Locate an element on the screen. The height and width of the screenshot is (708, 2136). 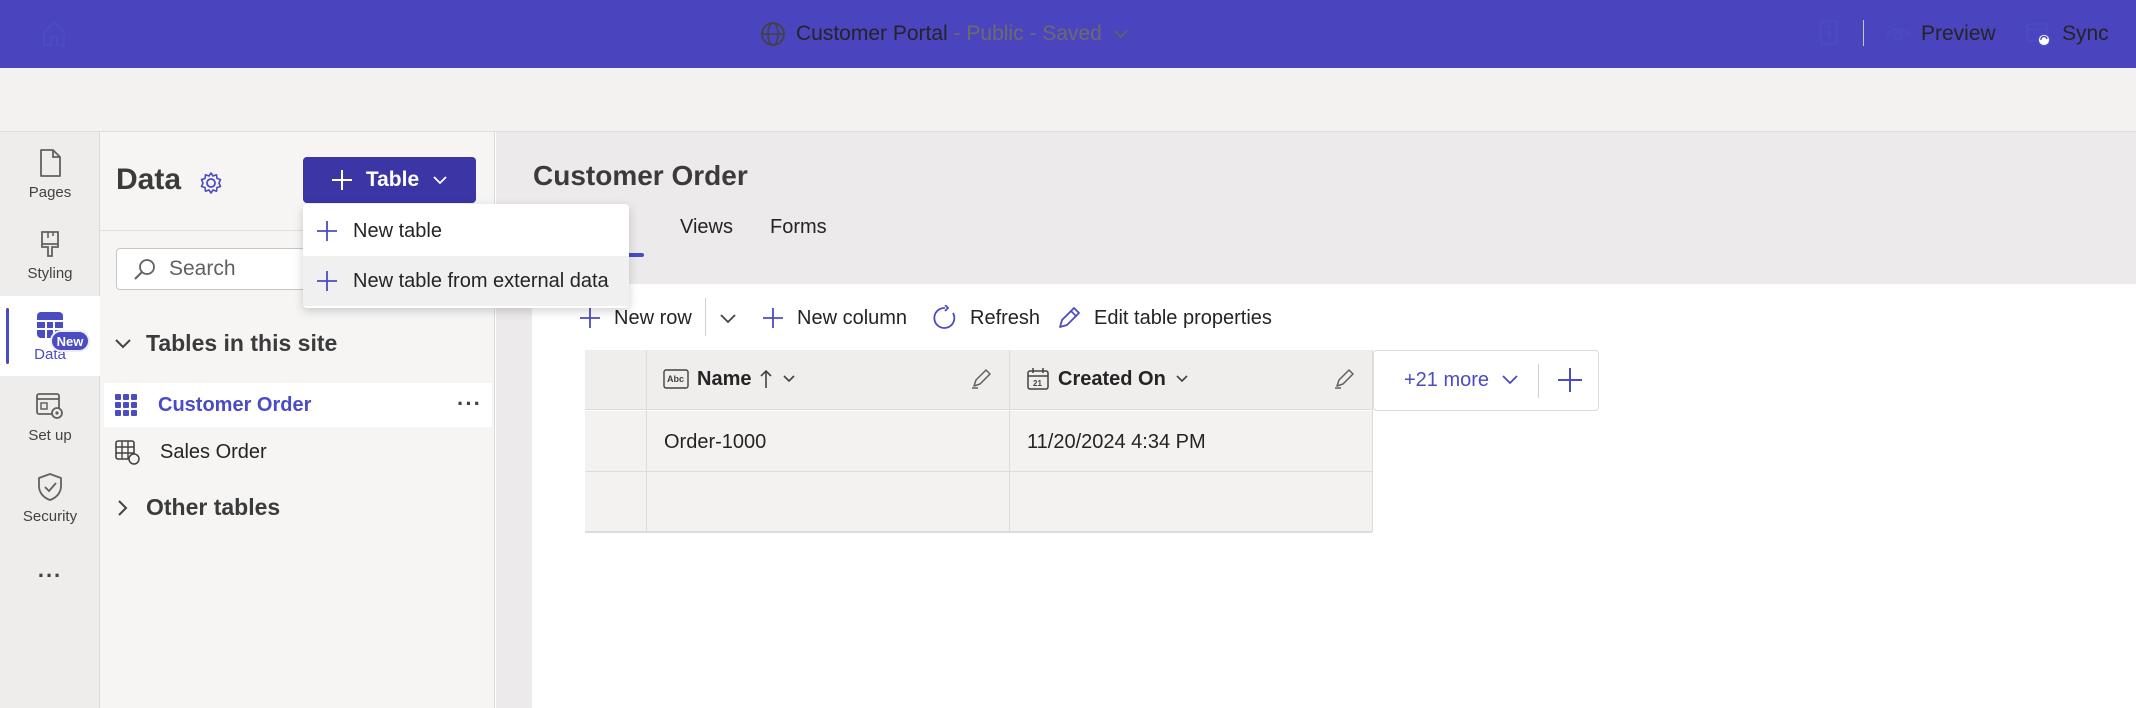
rail-label-setup: Set up is located at coordinates (50, 435).